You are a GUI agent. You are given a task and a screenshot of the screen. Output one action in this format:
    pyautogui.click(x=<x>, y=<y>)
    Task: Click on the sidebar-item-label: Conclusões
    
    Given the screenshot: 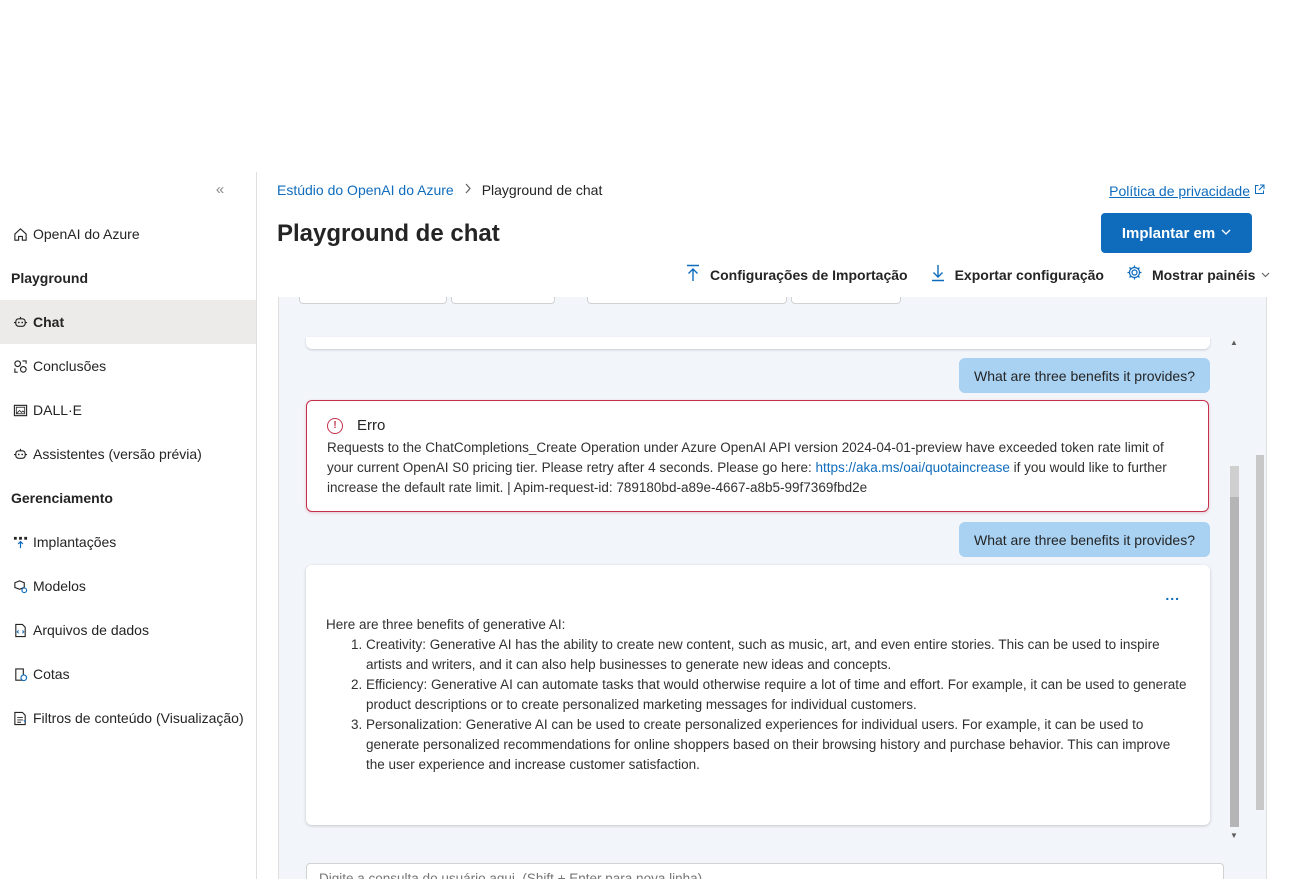 What is the action you would take?
    pyautogui.click(x=70, y=366)
    